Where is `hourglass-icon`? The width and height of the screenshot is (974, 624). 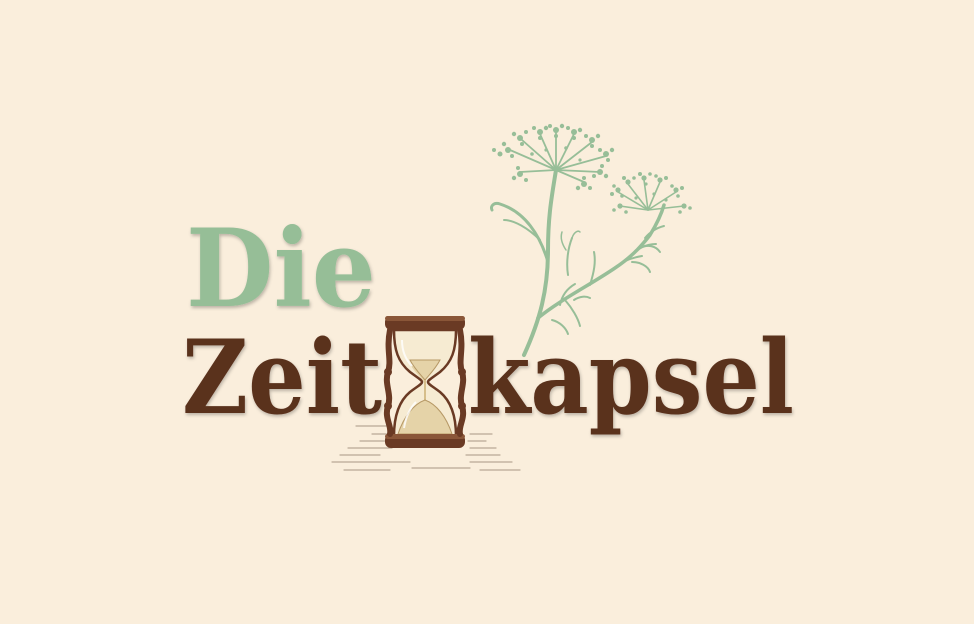
hourglass-icon is located at coordinates (425, 382).